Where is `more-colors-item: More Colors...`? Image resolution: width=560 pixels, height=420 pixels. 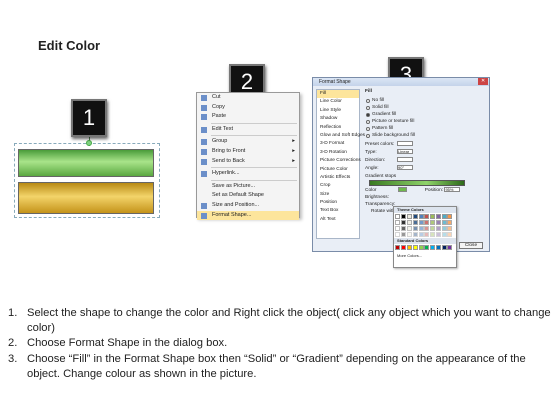 more-colors-item: More Colors... is located at coordinates (425, 256).